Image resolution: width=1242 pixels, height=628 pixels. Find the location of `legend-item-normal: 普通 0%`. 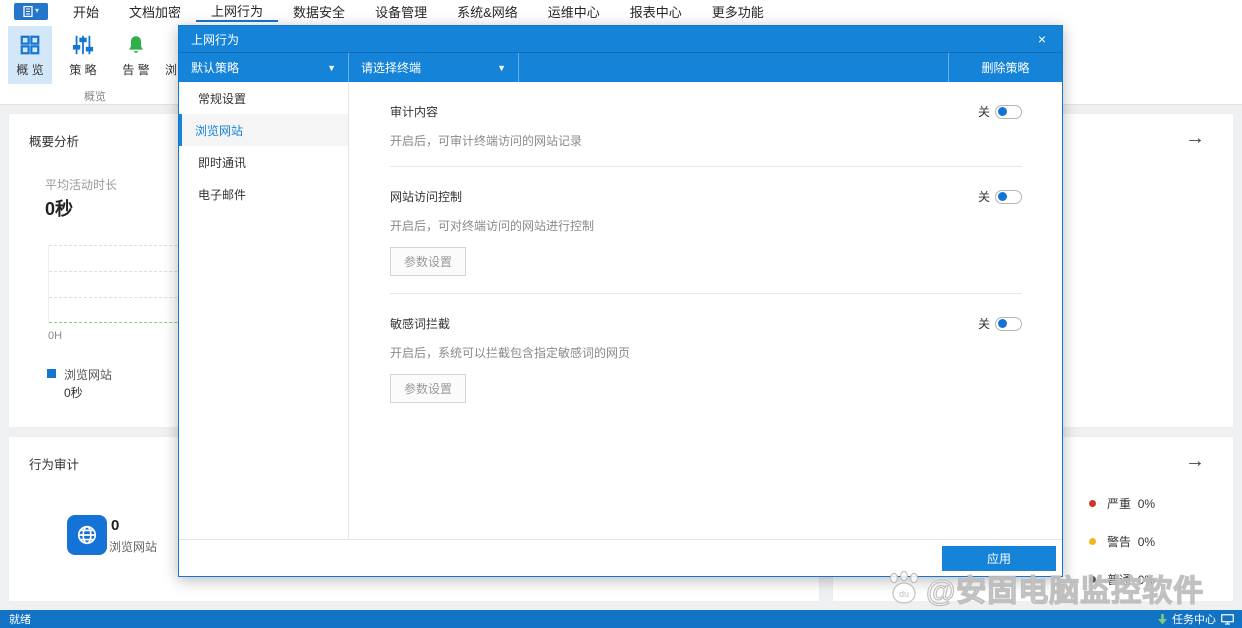

legend-item-normal: 普通 0% is located at coordinates (1122, 579).